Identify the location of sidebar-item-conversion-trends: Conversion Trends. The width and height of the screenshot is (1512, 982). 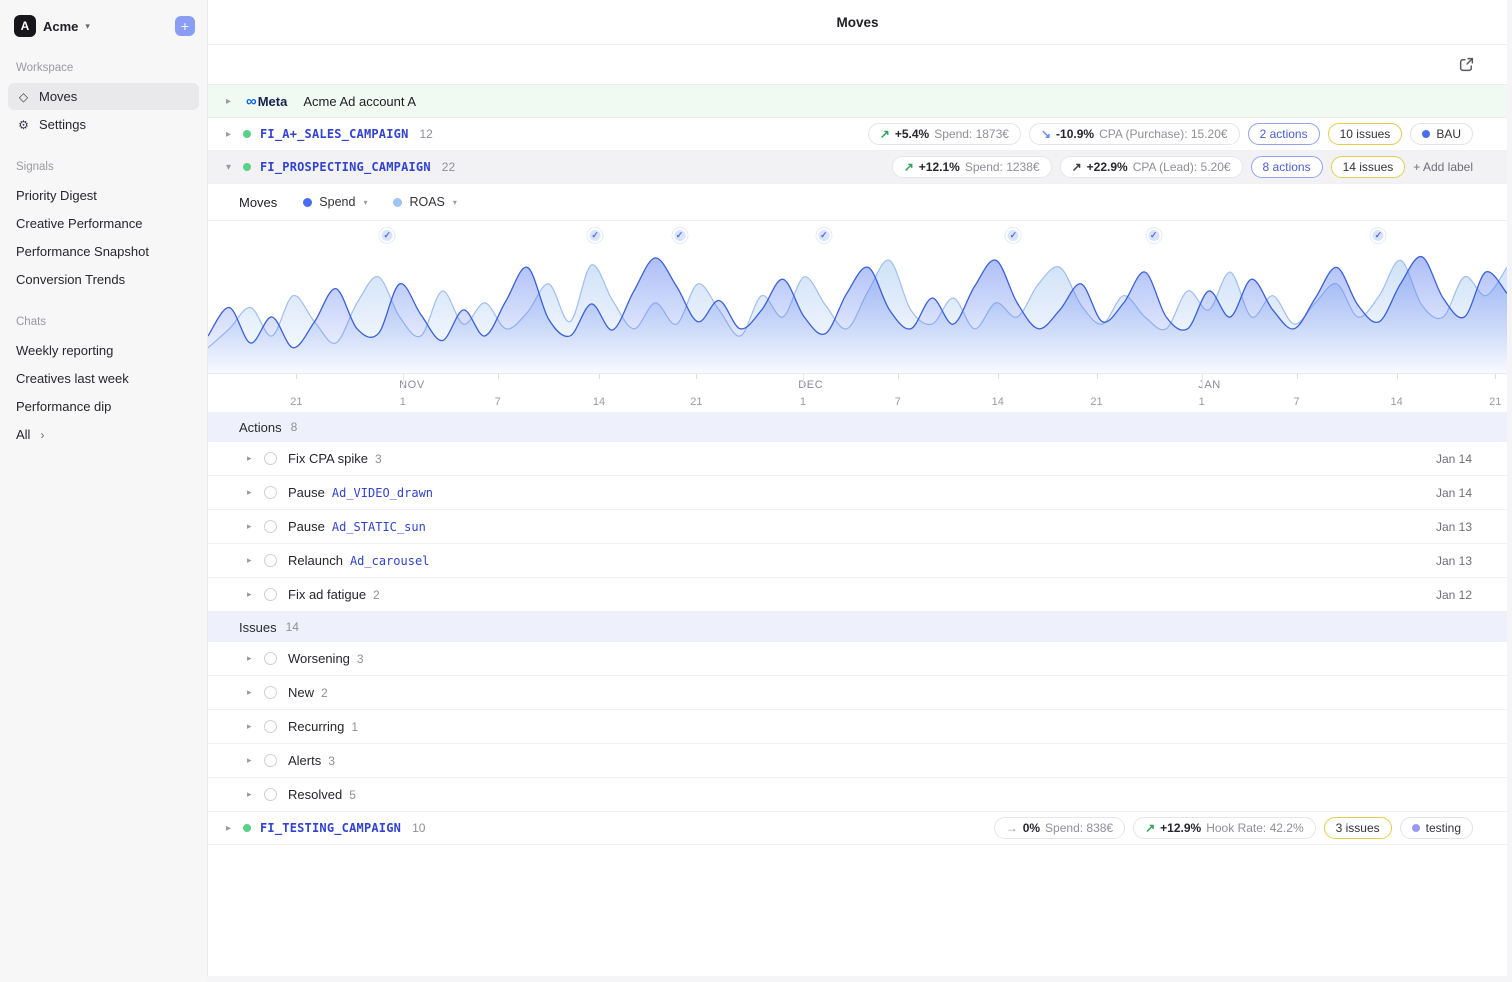
(103, 279).